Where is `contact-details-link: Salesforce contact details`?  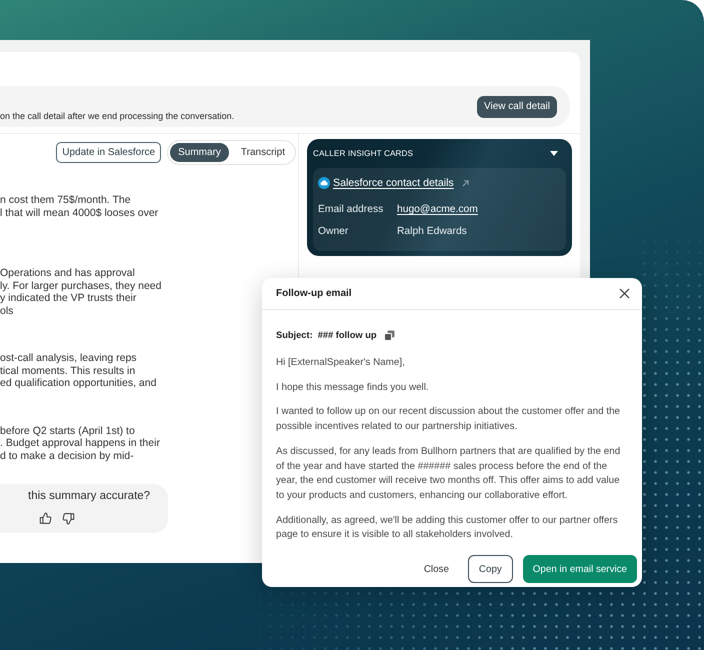
contact-details-link: Salesforce contact details is located at coordinates (393, 183).